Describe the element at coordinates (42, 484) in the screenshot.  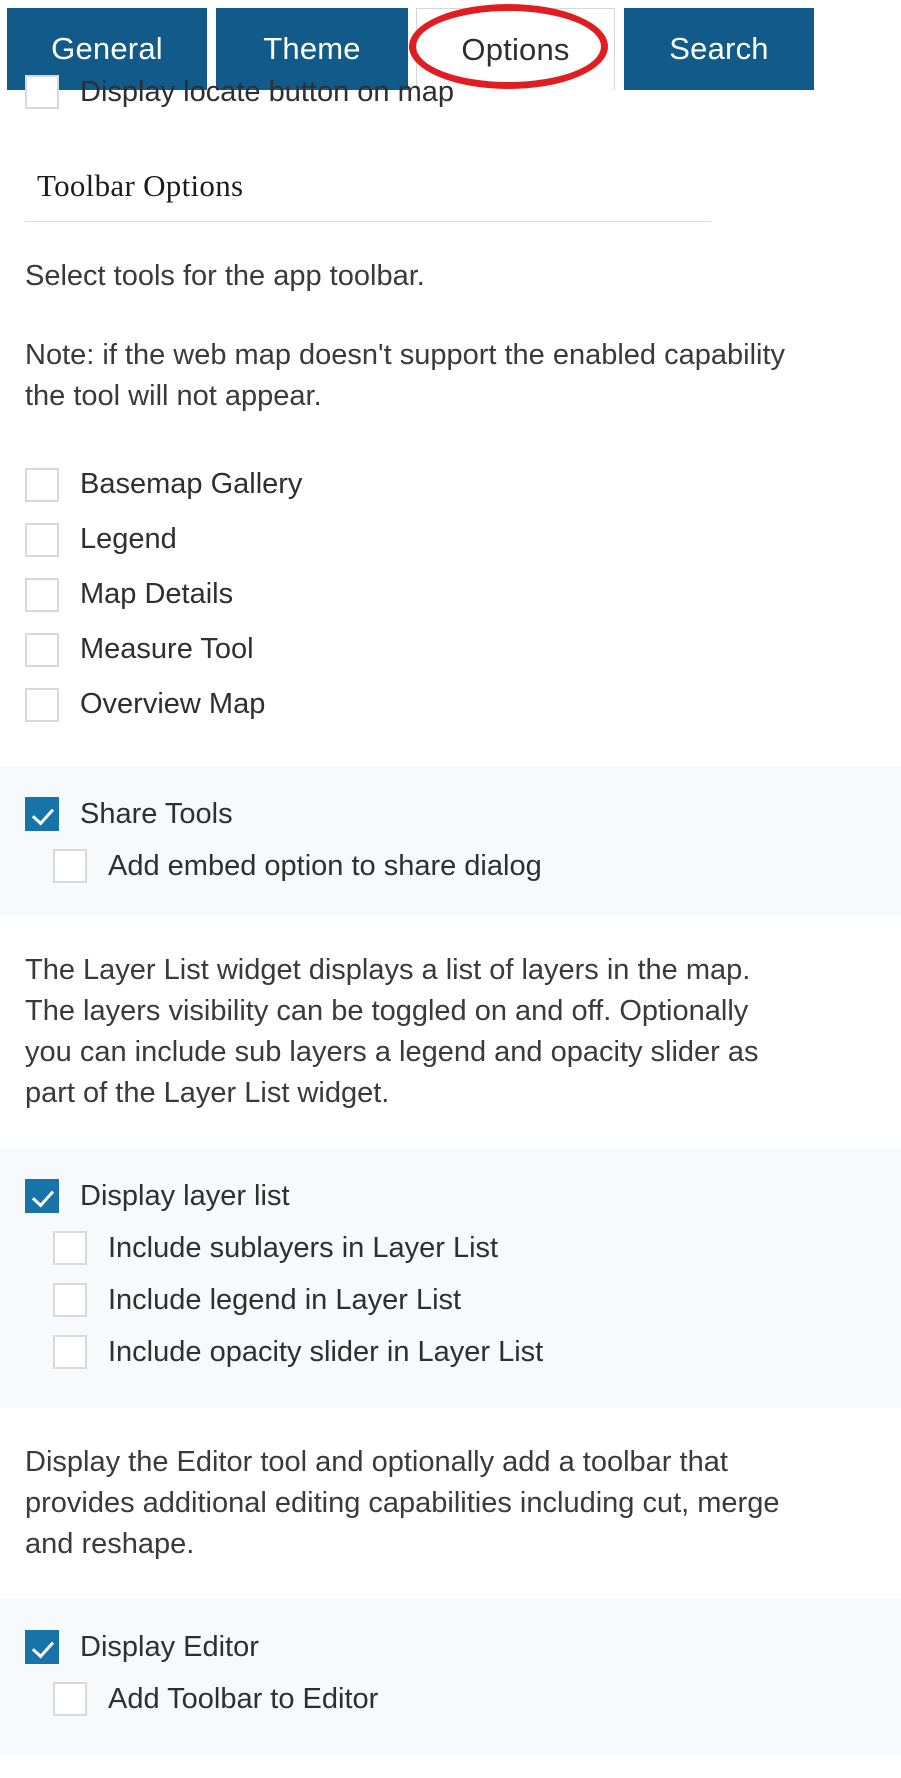
I see `checkbox-basemap-gallery` at that location.